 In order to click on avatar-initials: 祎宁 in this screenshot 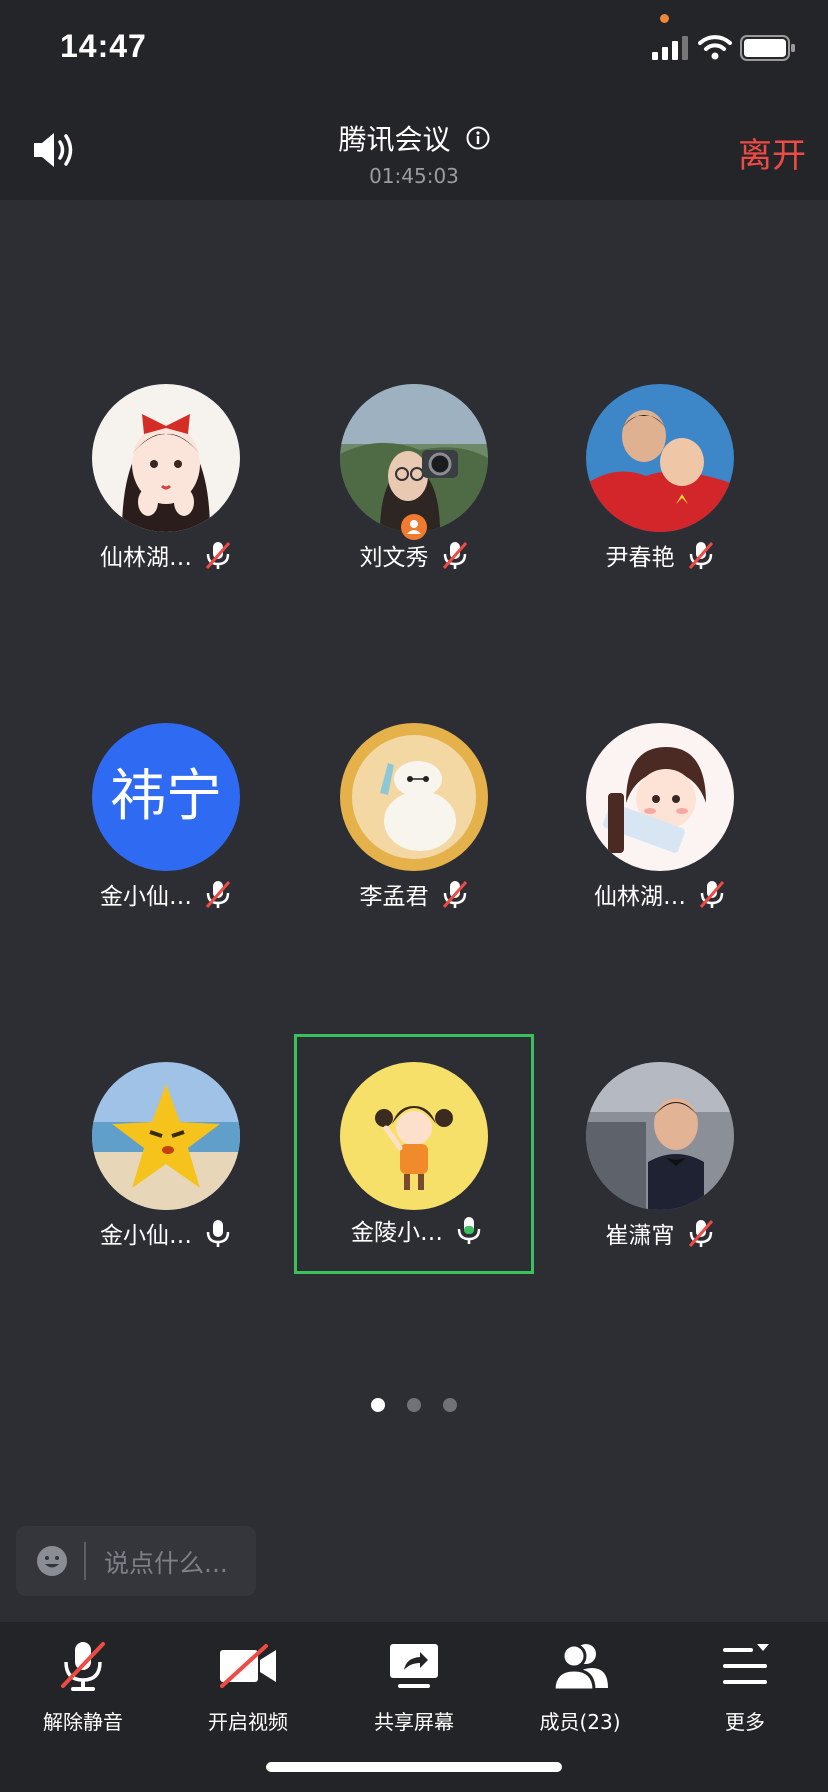, I will do `click(166, 797)`.